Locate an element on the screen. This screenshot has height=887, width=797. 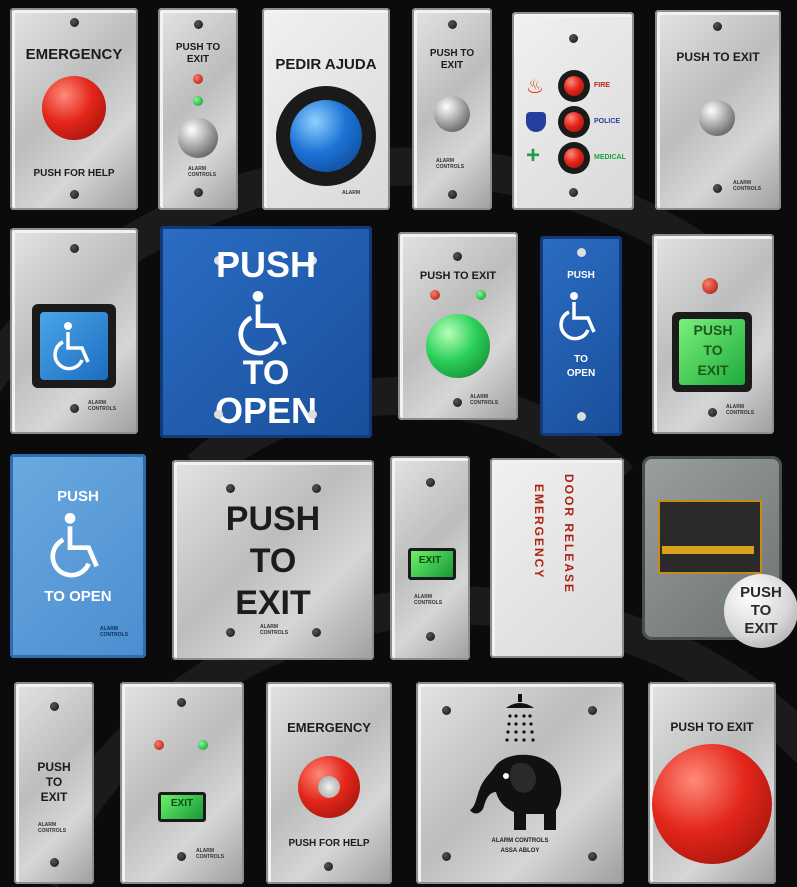
fire-icon: ♨ is located at coordinates (535, 87).